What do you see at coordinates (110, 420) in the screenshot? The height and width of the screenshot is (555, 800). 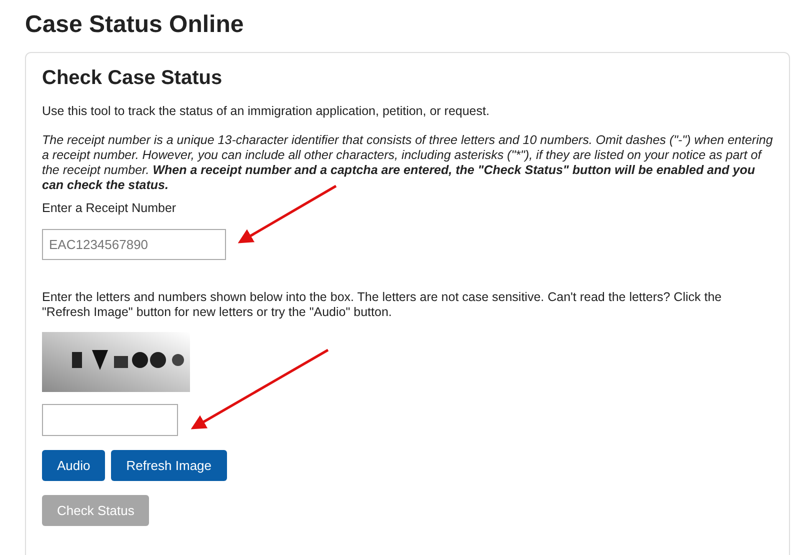 I see `captcha-field` at bounding box center [110, 420].